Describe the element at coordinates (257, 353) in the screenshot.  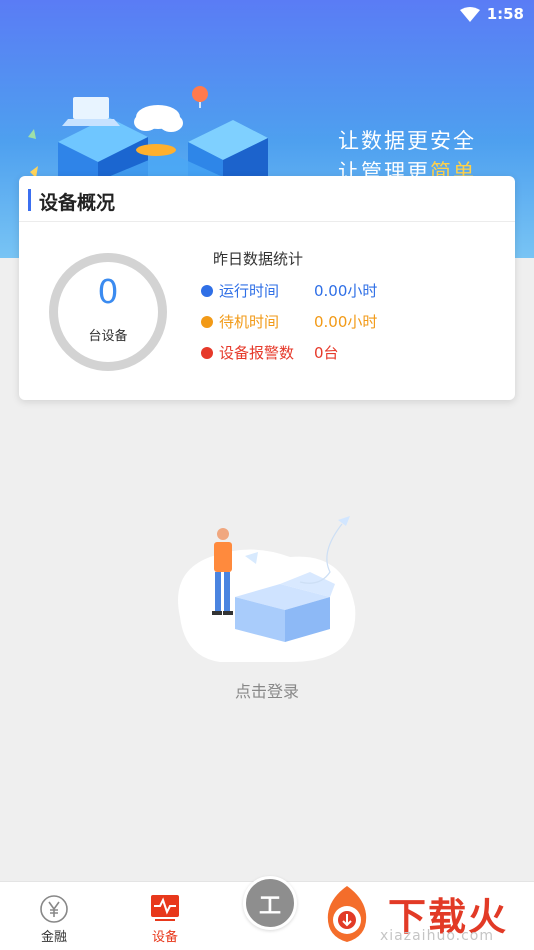
I see `stat-label: 设备报警数` at that location.